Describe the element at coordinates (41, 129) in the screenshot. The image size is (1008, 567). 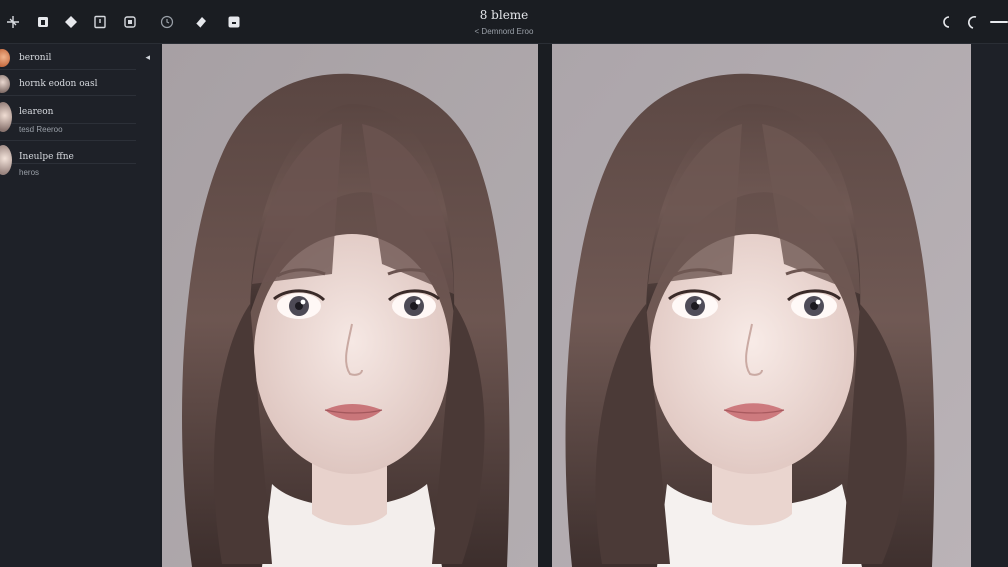
I see `layer-sublabel: tesd Reeroo` at that location.